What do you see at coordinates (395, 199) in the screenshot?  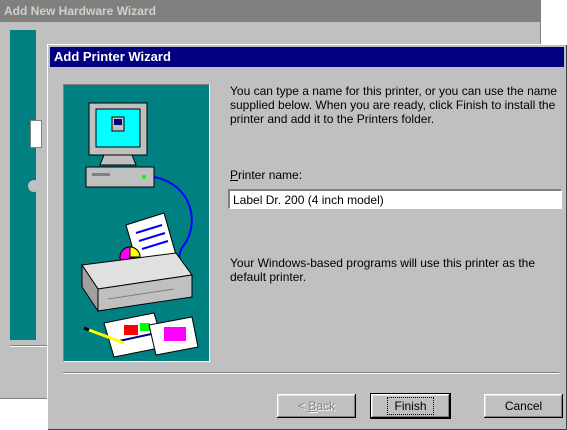 I see `printer-name-input` at bounding box center [395, 199].